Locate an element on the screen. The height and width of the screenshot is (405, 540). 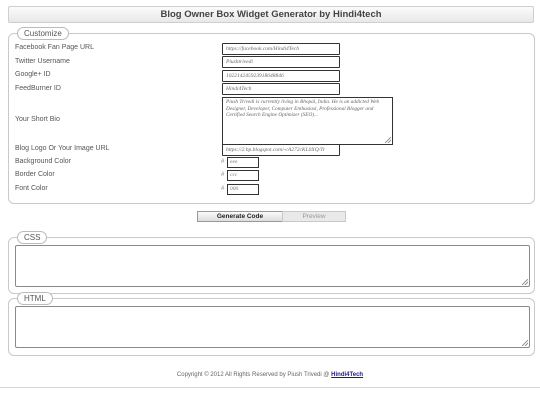
border-color-label: Border Color is located at coordinates (35, 174).